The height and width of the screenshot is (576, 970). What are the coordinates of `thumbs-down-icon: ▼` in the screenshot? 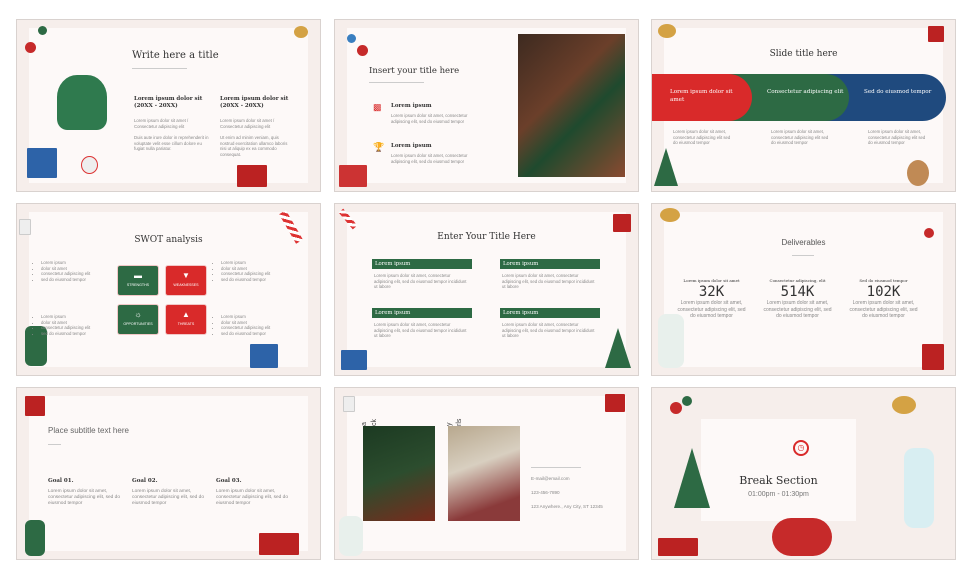 It's located at (186, 275).